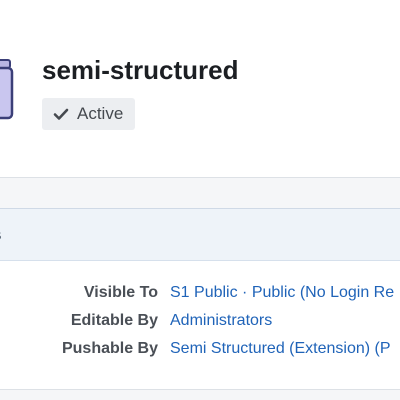 This screenshot has width=400, height=400. Describe the element at coordinates (282, 293) in the screenshot. I see `visible-to-link: S1 Public · Public (No Login Re` at that location.